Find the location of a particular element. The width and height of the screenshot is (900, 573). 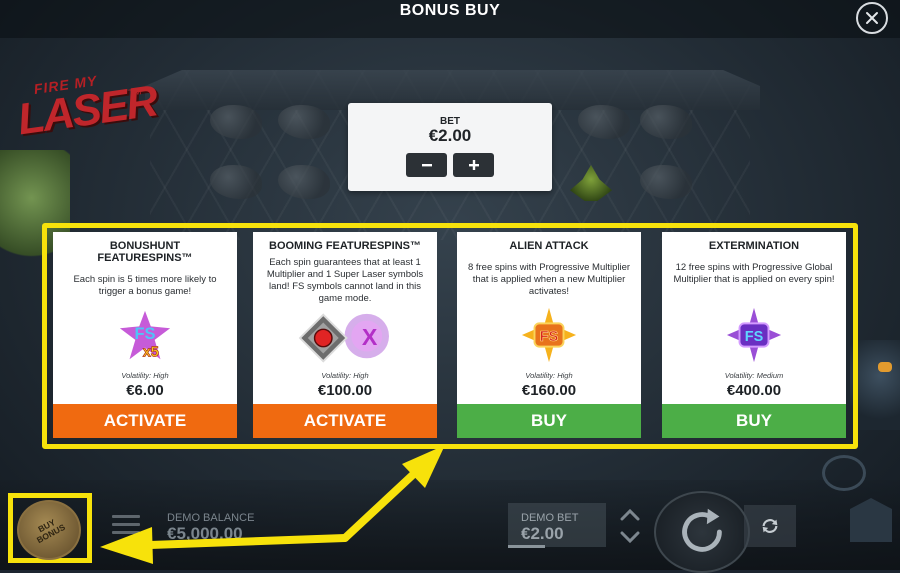

card-title: ALIEN ATTACK is located at coordinates (549, 246).